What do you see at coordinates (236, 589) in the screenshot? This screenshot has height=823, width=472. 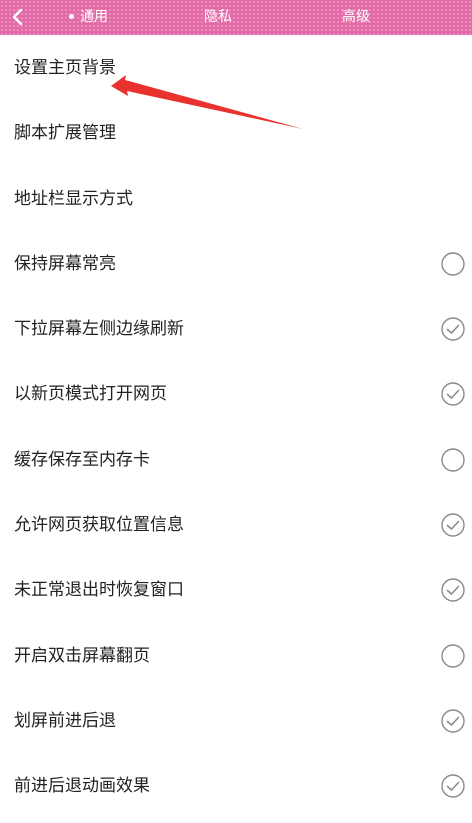 I see `setting-restore-window: 未正常退出时恢复窗口` at bounding box center [236, 589].